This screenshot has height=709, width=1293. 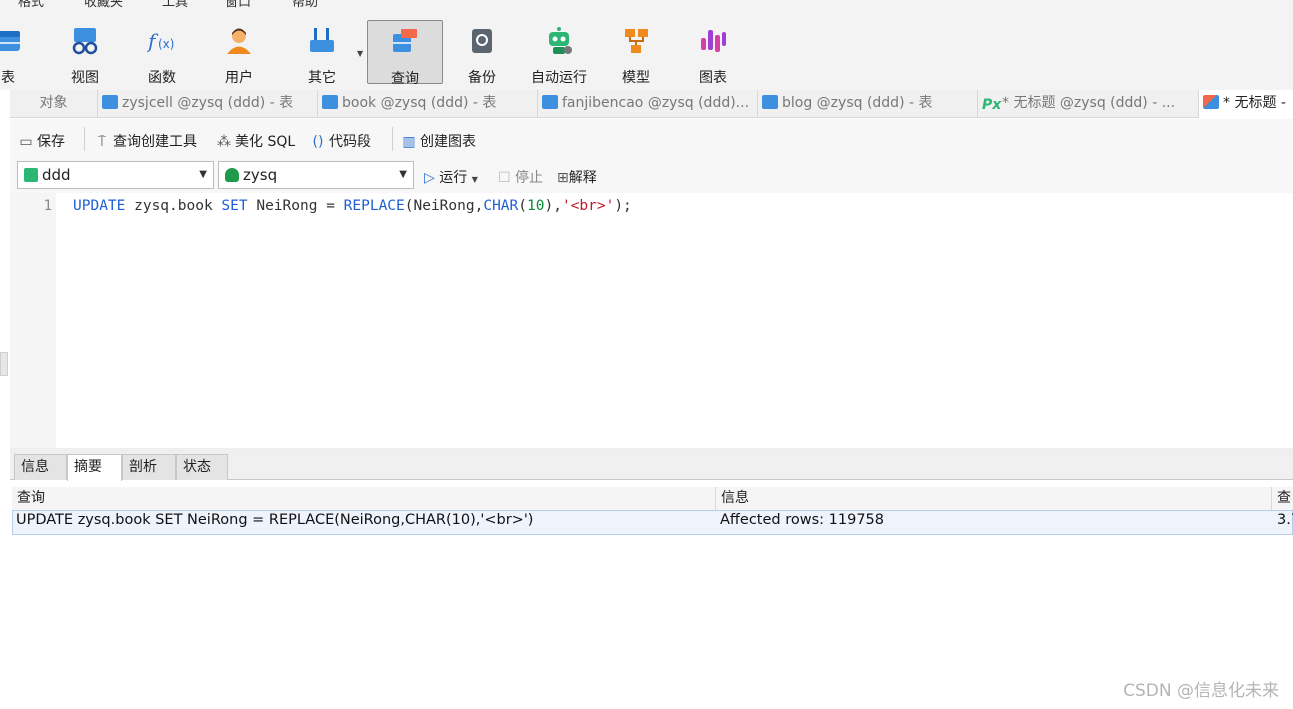 What do you see at coordinates (232, 175) in the screenshot?
I see `database-icon` at bounding box center [232, 175].